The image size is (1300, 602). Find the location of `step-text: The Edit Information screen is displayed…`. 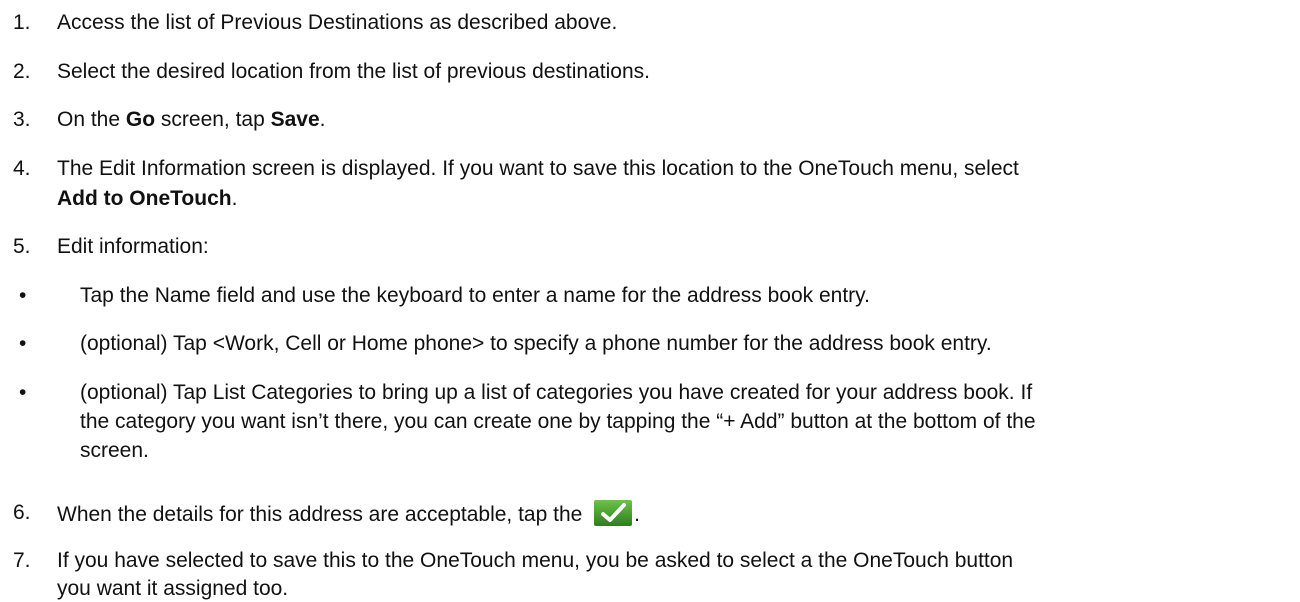

step-text: The Edit Information screen is displayed… is located at coordinates (538, 168).